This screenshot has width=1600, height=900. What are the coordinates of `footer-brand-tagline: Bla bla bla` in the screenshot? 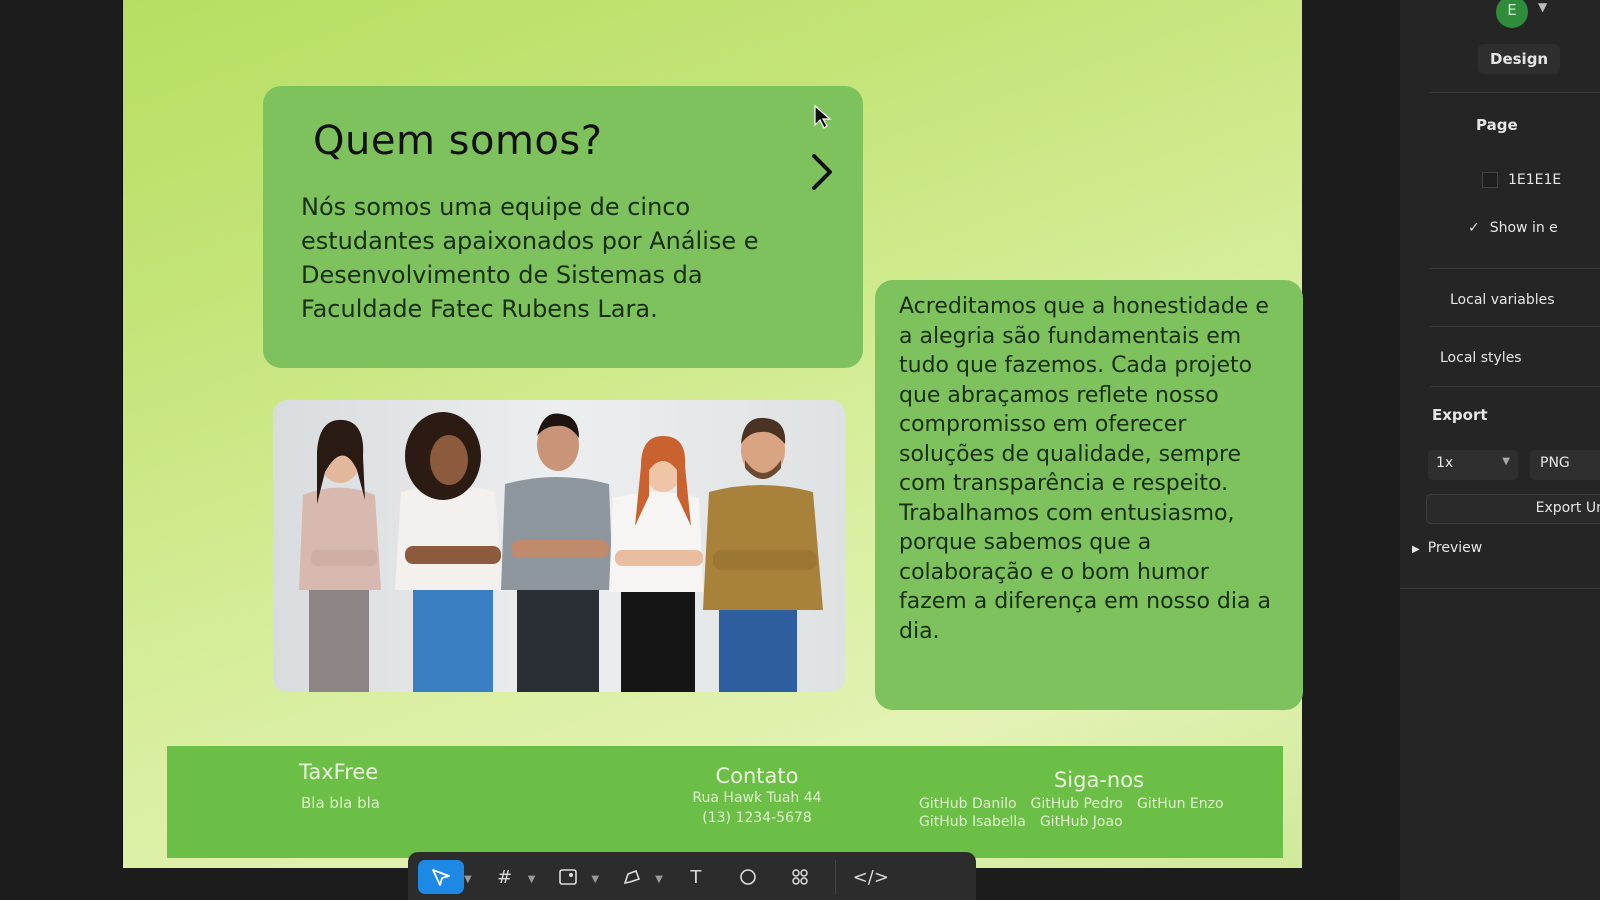 It's located at (340, 803).